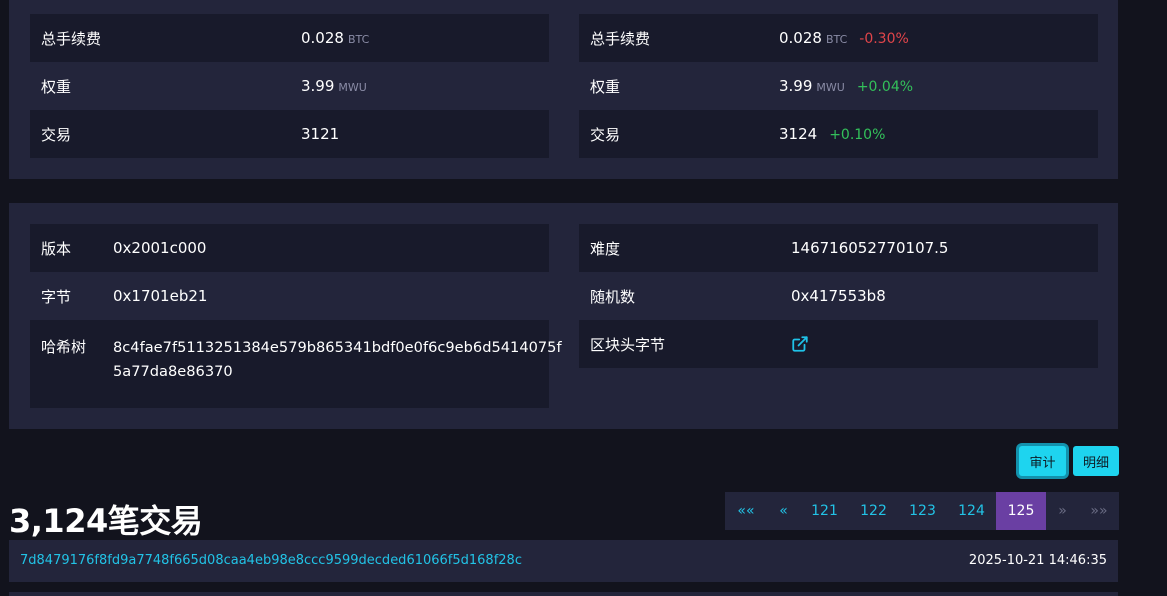  Describe the element at coordinates (56, 296) in the screenshot. I see `bits-label: 字节` at that location.